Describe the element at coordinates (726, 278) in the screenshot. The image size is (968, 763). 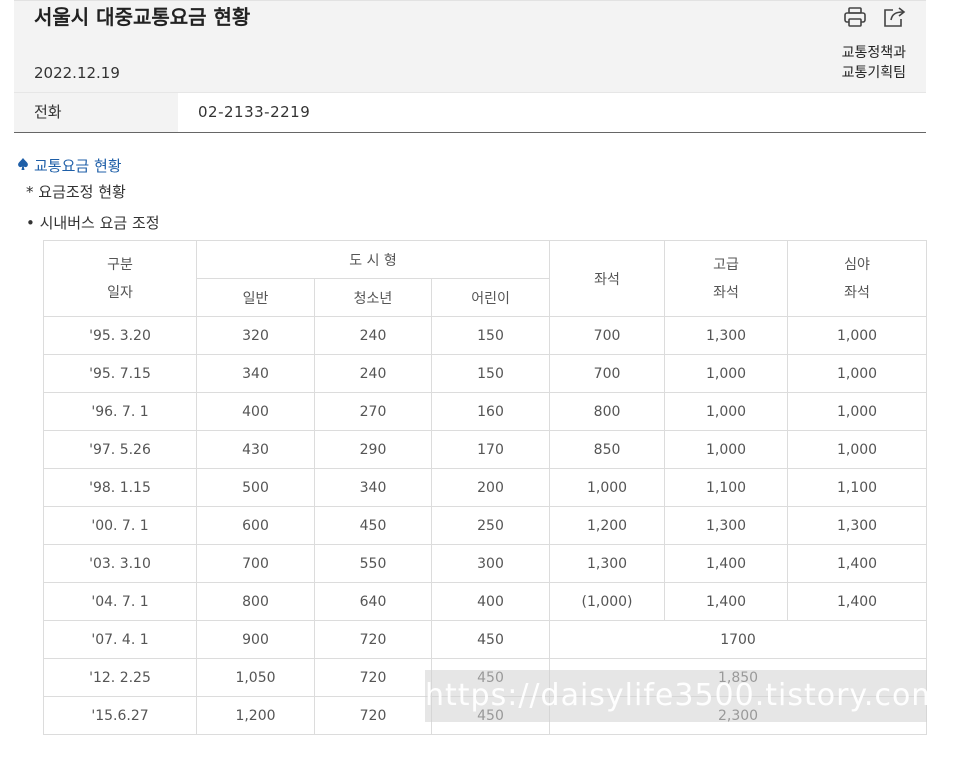
I see `header-gogeup: 고급 좌석` at that location.